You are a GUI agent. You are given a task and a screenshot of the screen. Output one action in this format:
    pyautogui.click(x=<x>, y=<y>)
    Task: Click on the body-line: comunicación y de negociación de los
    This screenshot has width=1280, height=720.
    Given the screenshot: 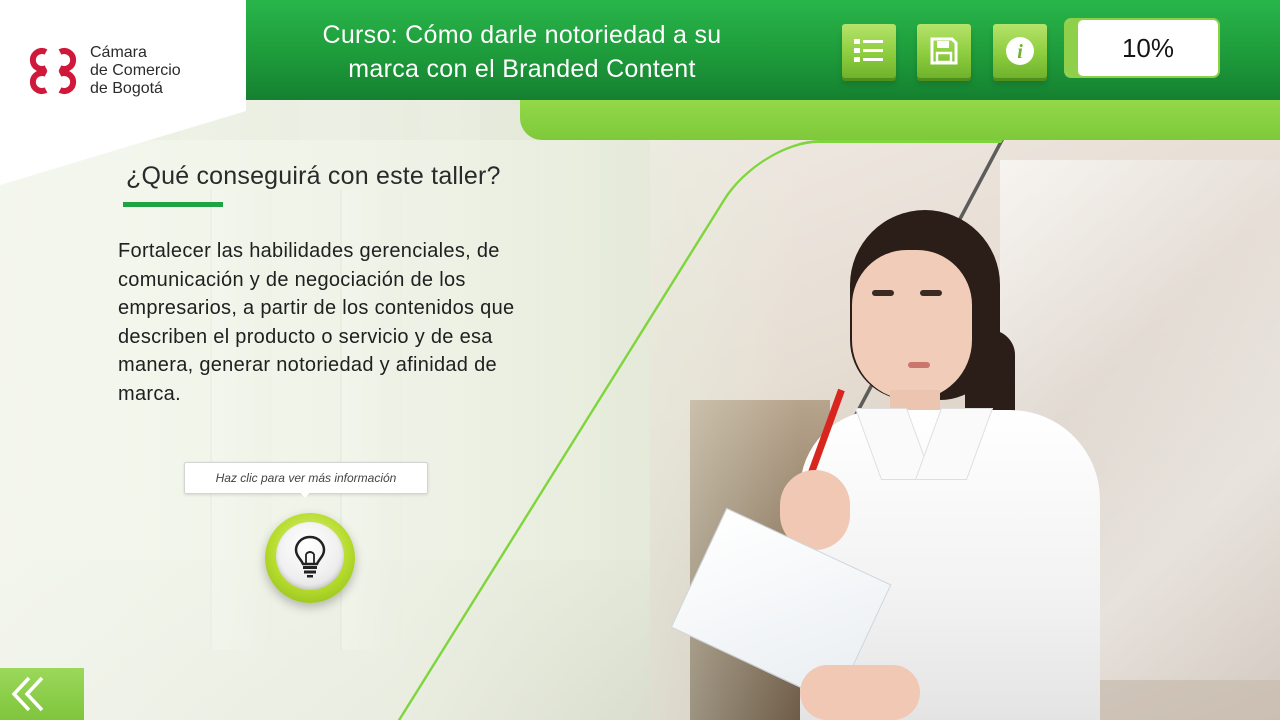 What is the action you would take?
    pyautogui.click(x=292, y=279)
    